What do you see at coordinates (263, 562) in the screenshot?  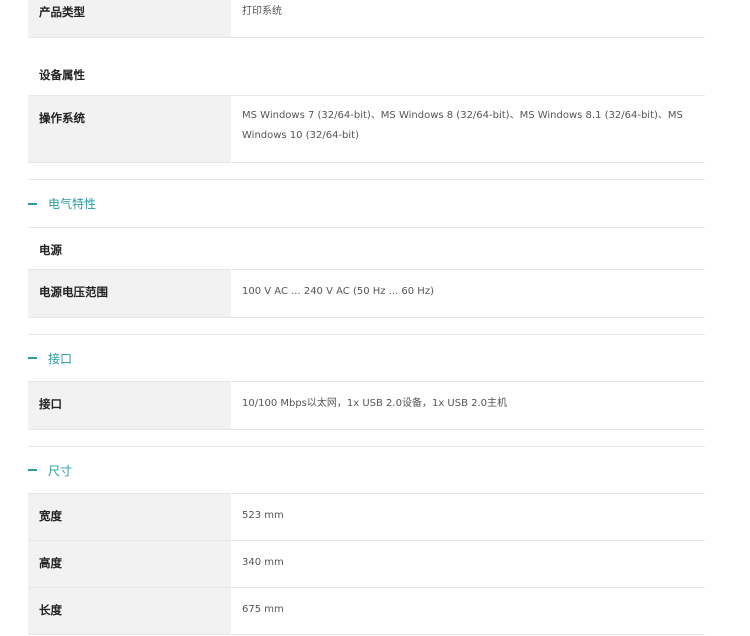 I see `spec-value: 340 mm` at bounding box center [263, 562].